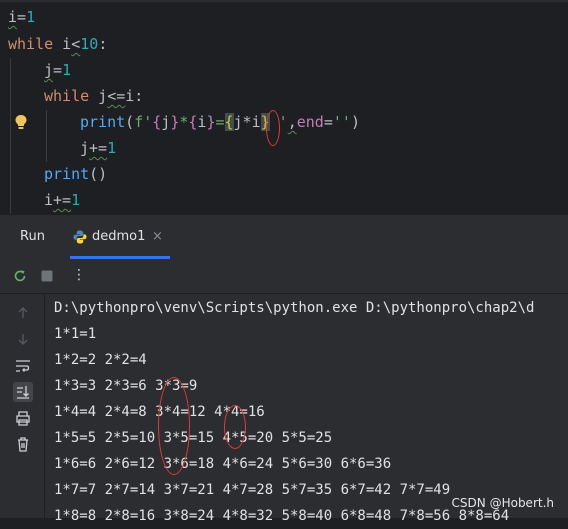 The height and width of the screenshot is (529, 568). I want to click on code-line-1: i=1, so click(21, 17).